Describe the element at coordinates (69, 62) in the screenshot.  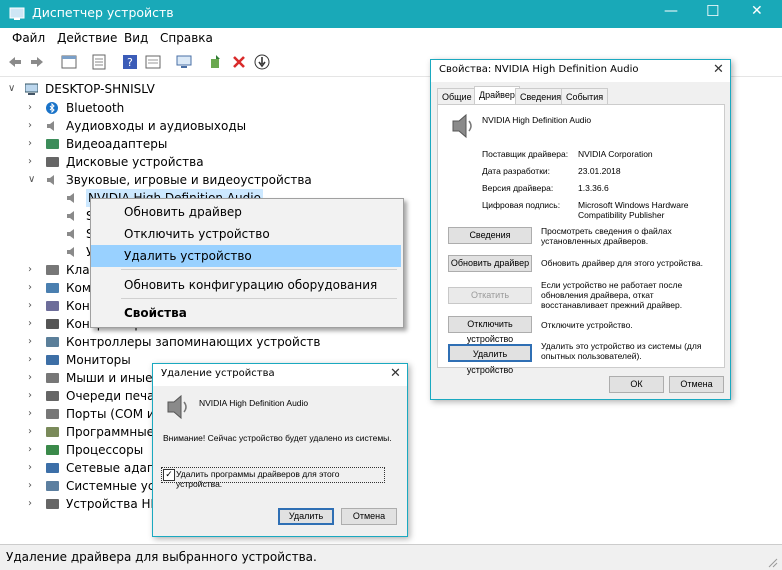
I see `properties-view-icon` at that location.